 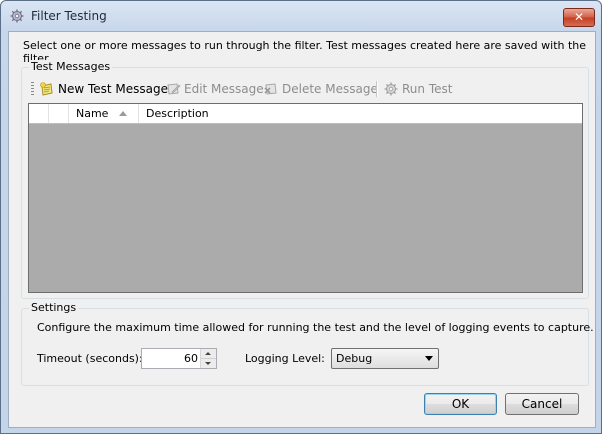 What do you see at coordinates (391, 89) in the screenshot?
I see `run-test-gear-icon` at bounding box center [391, 89].